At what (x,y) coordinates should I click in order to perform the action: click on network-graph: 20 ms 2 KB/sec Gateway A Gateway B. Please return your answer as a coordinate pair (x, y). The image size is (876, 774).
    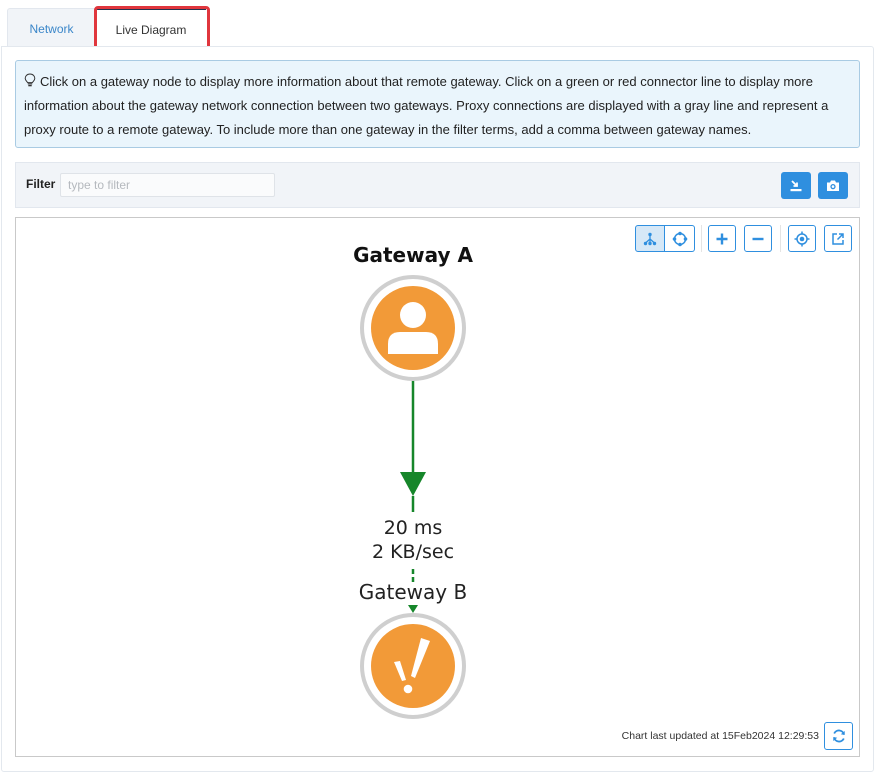
    Looking at the image, I should click on (413, 481).